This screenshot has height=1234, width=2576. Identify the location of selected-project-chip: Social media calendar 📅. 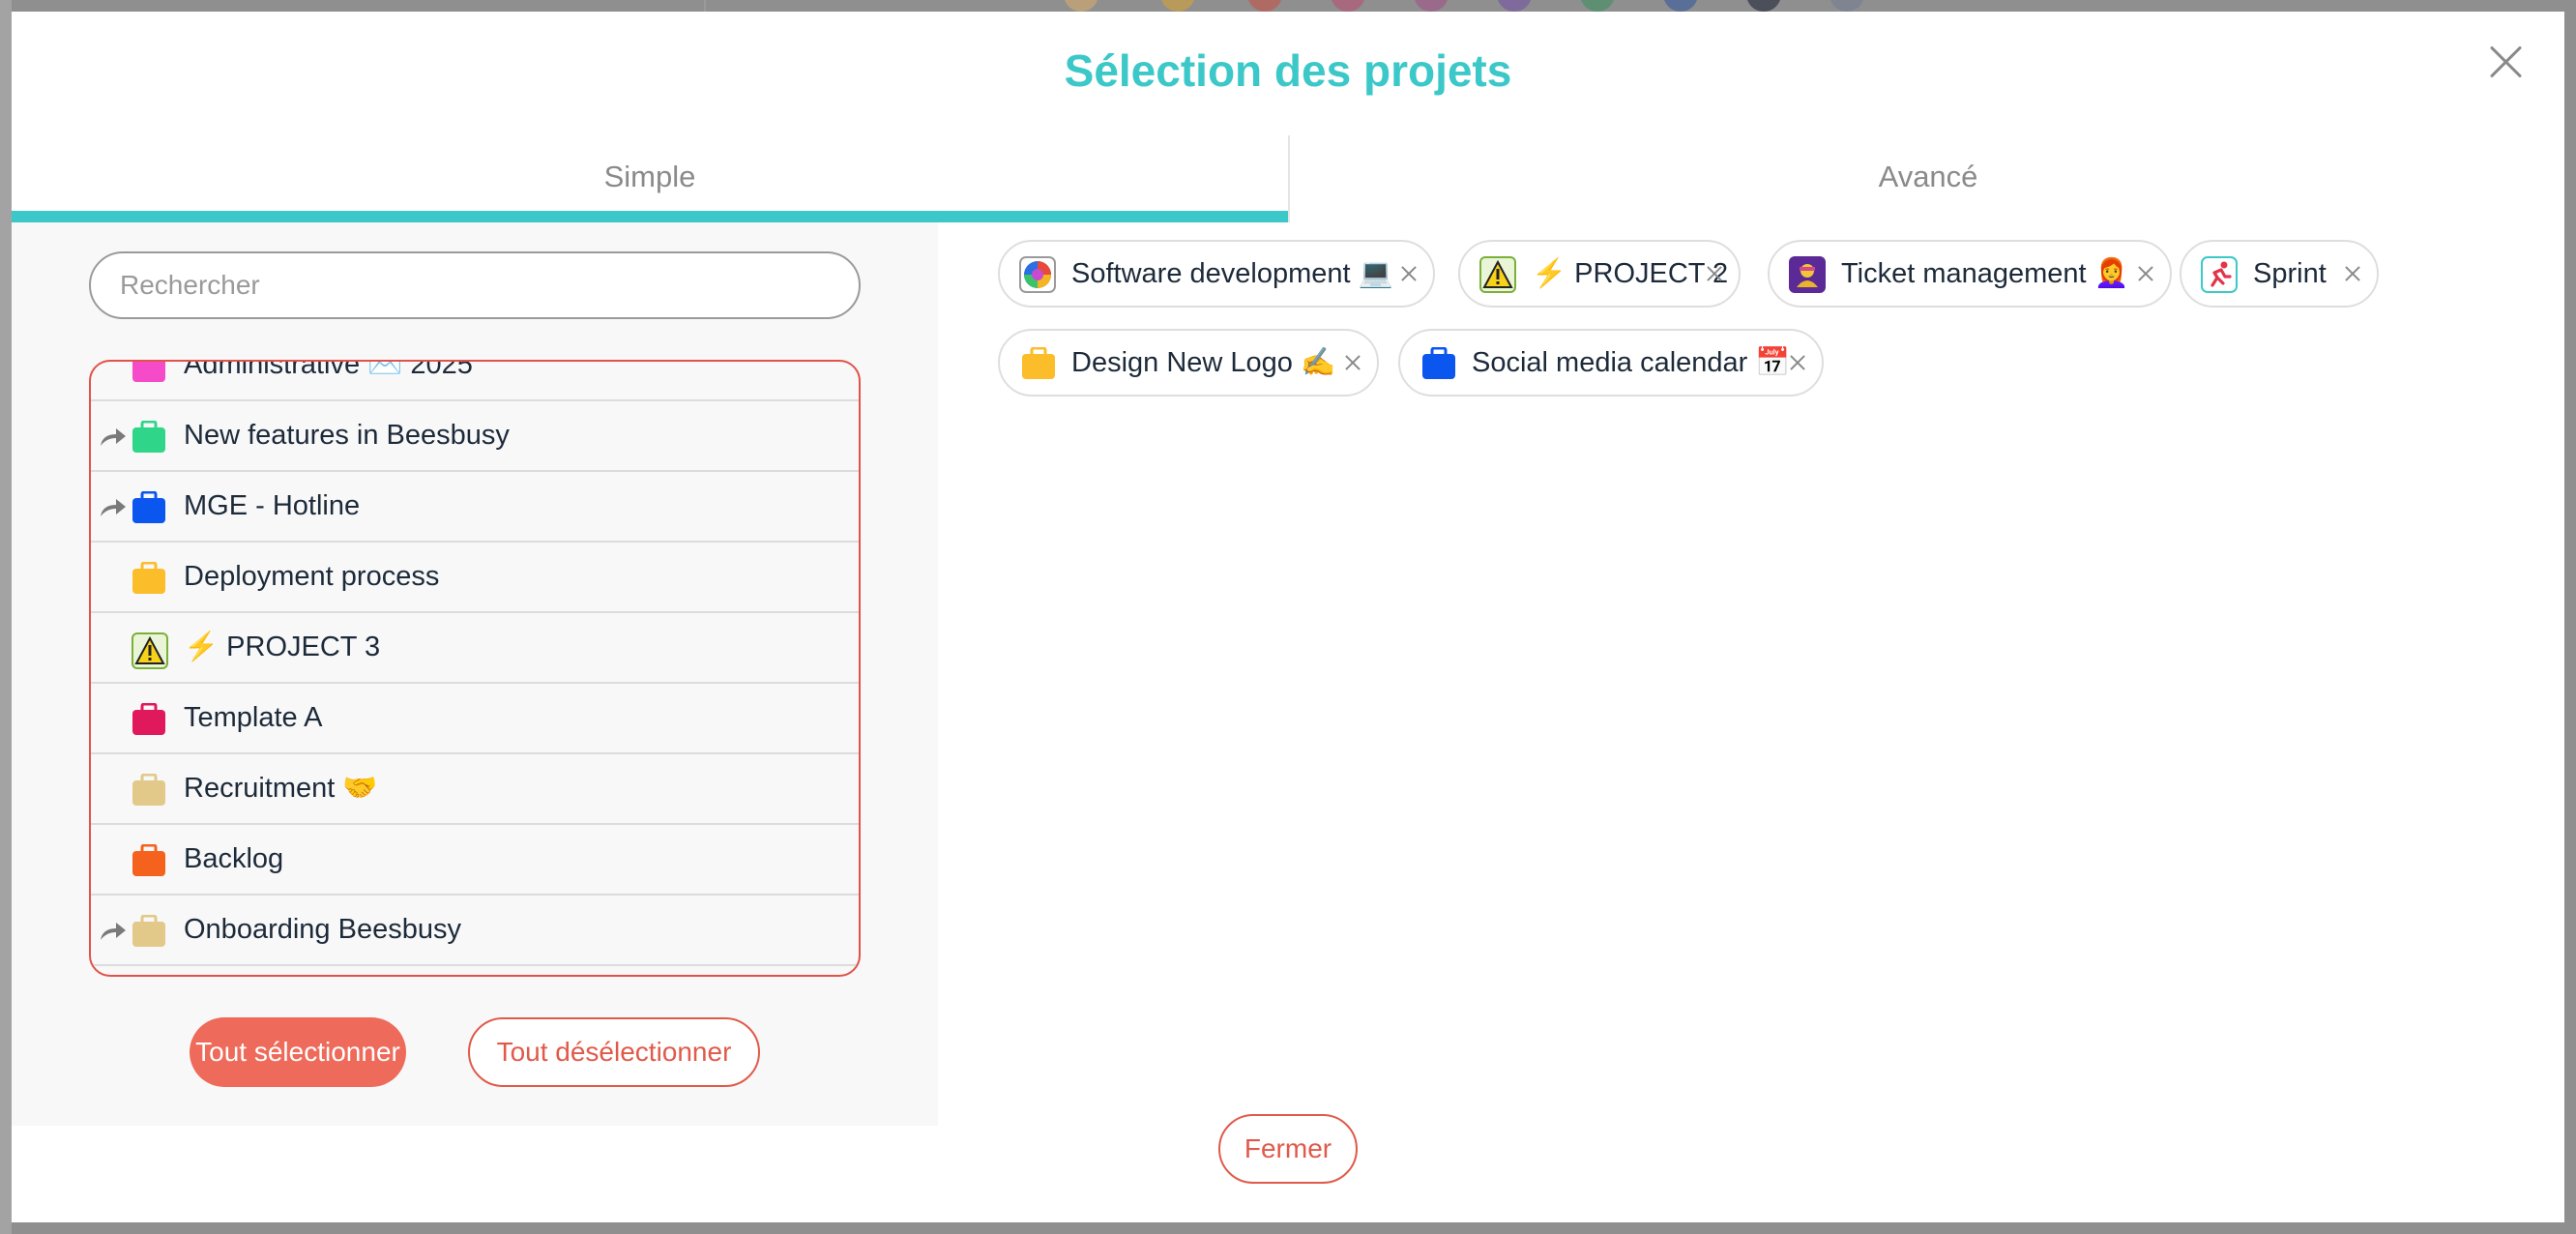
(1611, 363).